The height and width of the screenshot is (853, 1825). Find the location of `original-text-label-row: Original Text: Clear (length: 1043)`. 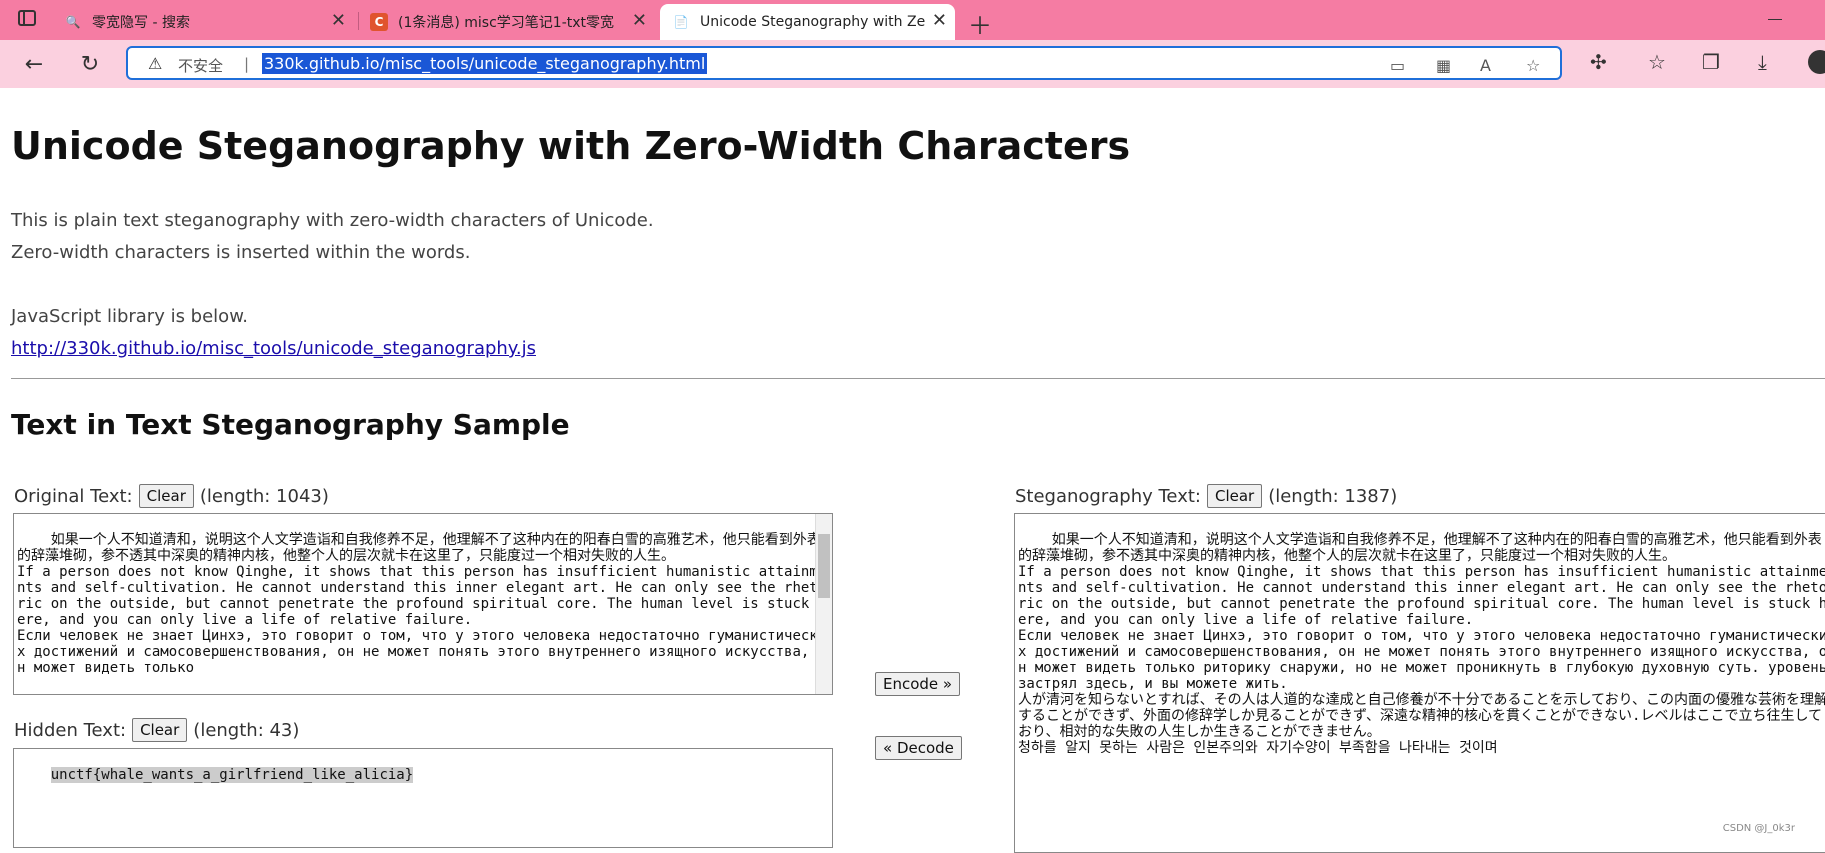

original-text-label-row: Original Text: Clear (length: 1043) is located at coordinates (171, 496).